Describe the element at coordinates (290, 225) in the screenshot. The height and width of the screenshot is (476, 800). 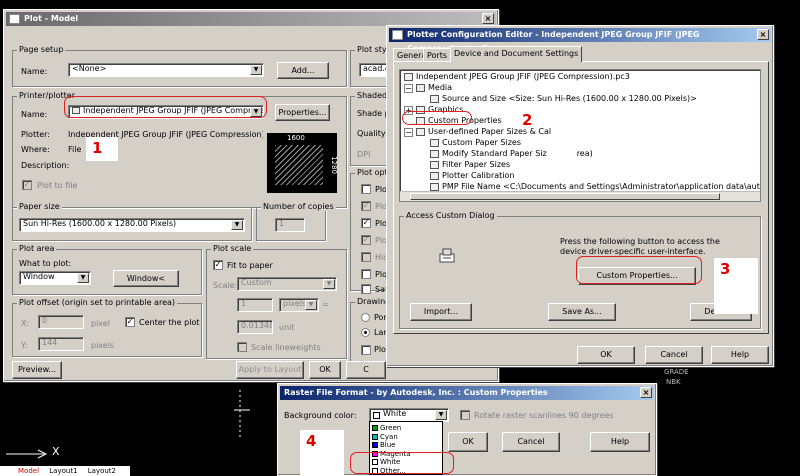
I see `copies-field: 1` at that location.